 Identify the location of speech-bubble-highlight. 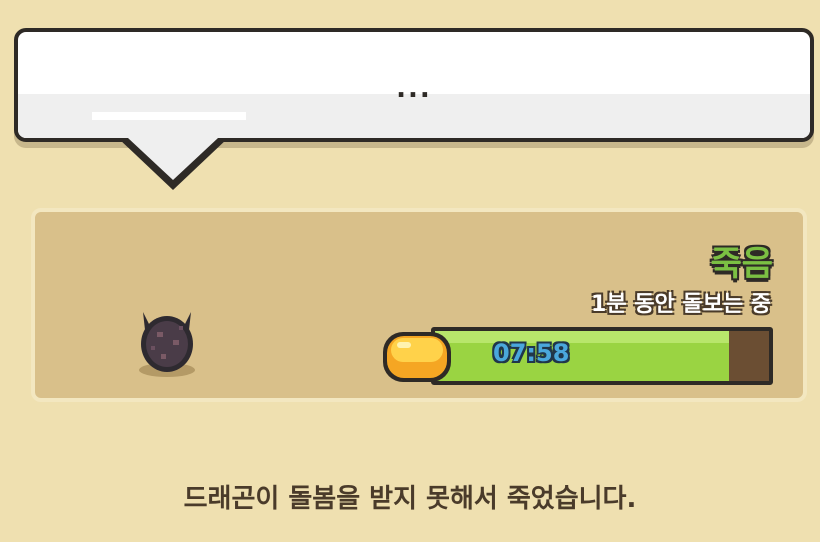
(169, 116).